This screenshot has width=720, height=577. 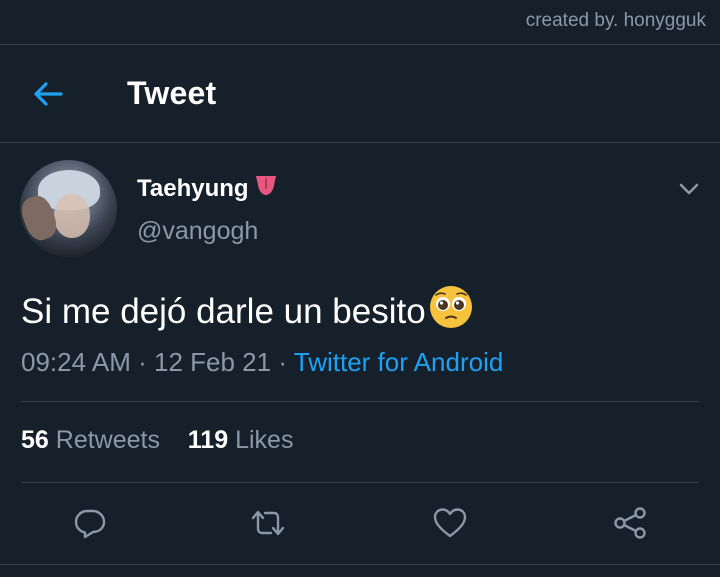 What do you see at coordinates (193, 188) in the screenshot?
I see `display-name-text: Taehyung` at bounding box center [193, 188].